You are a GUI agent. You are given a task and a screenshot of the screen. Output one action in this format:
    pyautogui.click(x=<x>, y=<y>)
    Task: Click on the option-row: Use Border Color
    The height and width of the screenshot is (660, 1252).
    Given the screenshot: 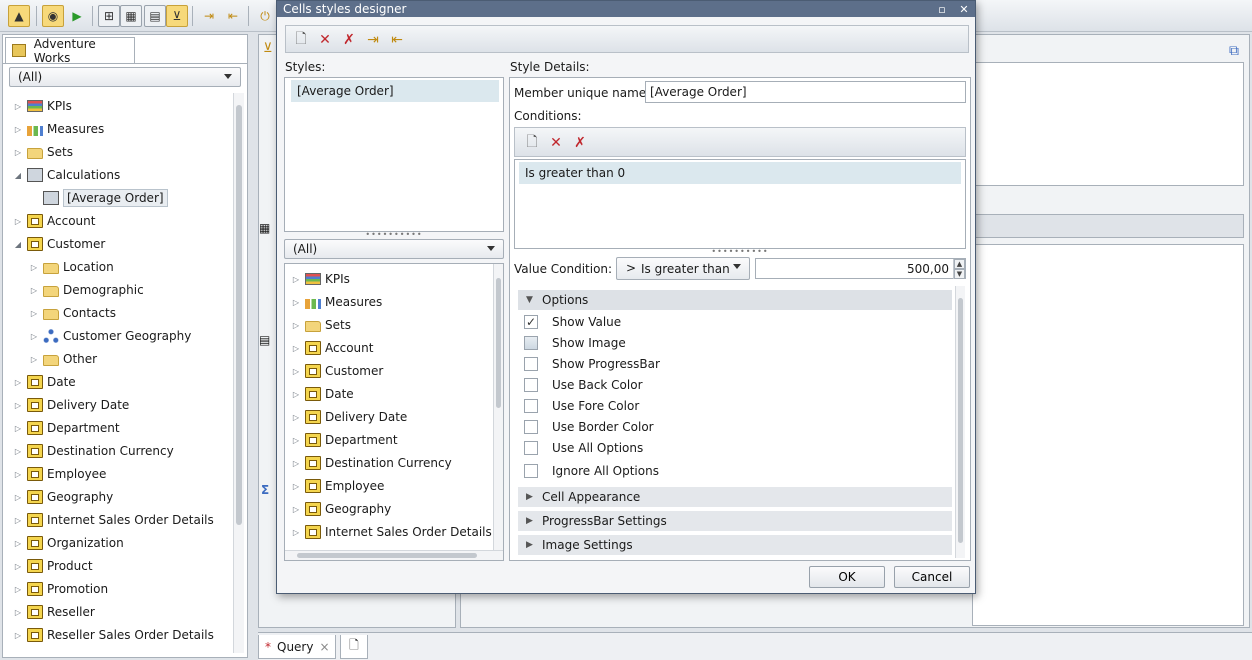 What is the action you would take?
    pyautogui.click(x=589, y=427)
    